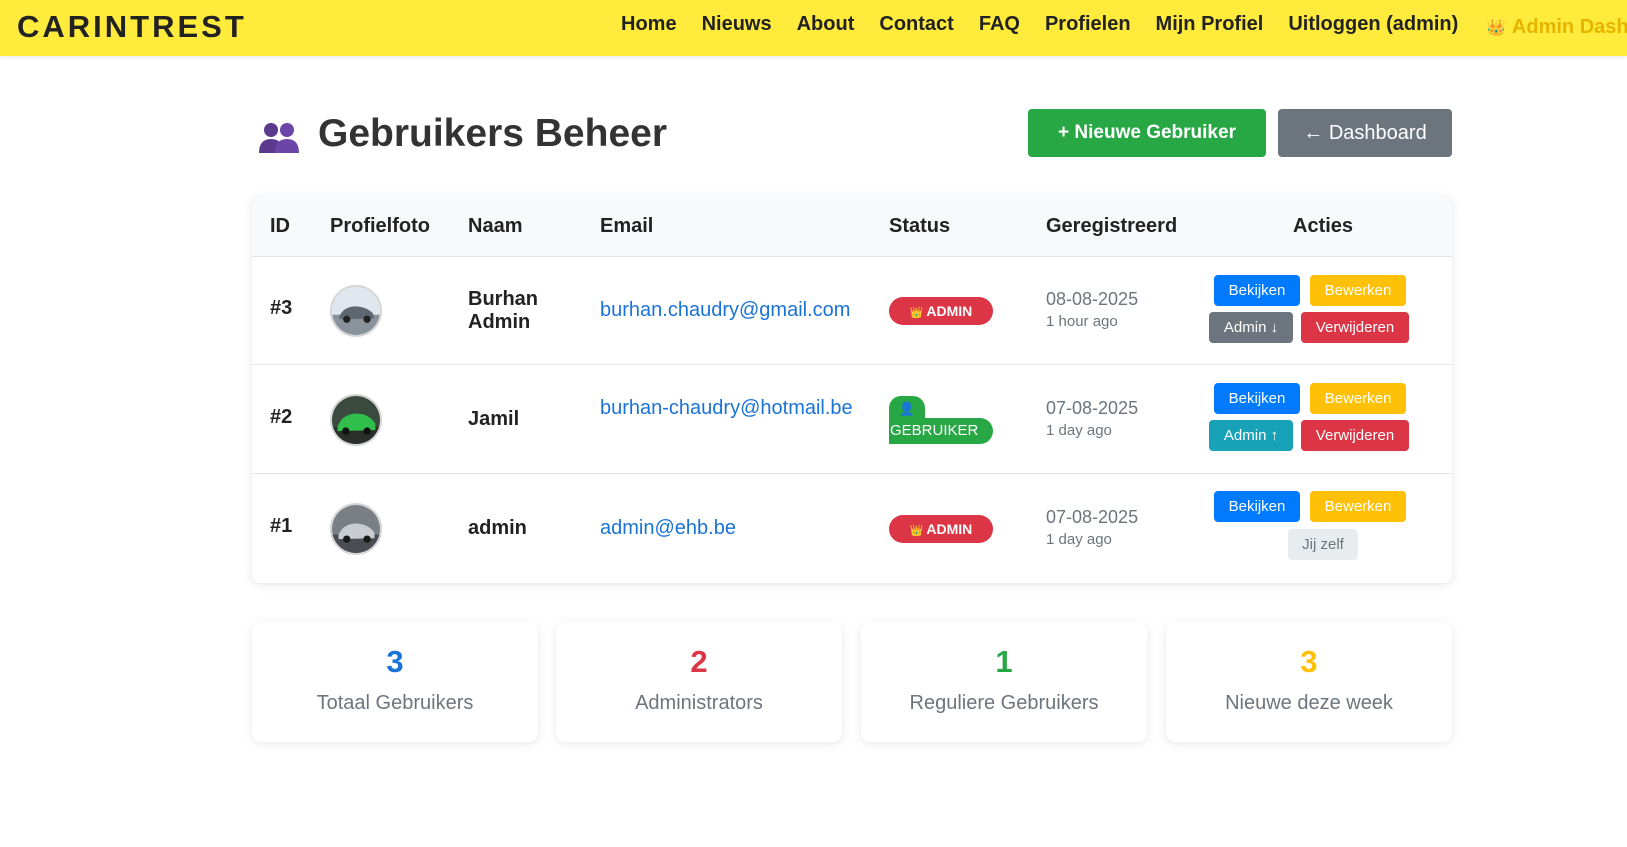 This screenshot has width=1627, height=847. I want to click on stat-label: Administrators, so click(699, 703).